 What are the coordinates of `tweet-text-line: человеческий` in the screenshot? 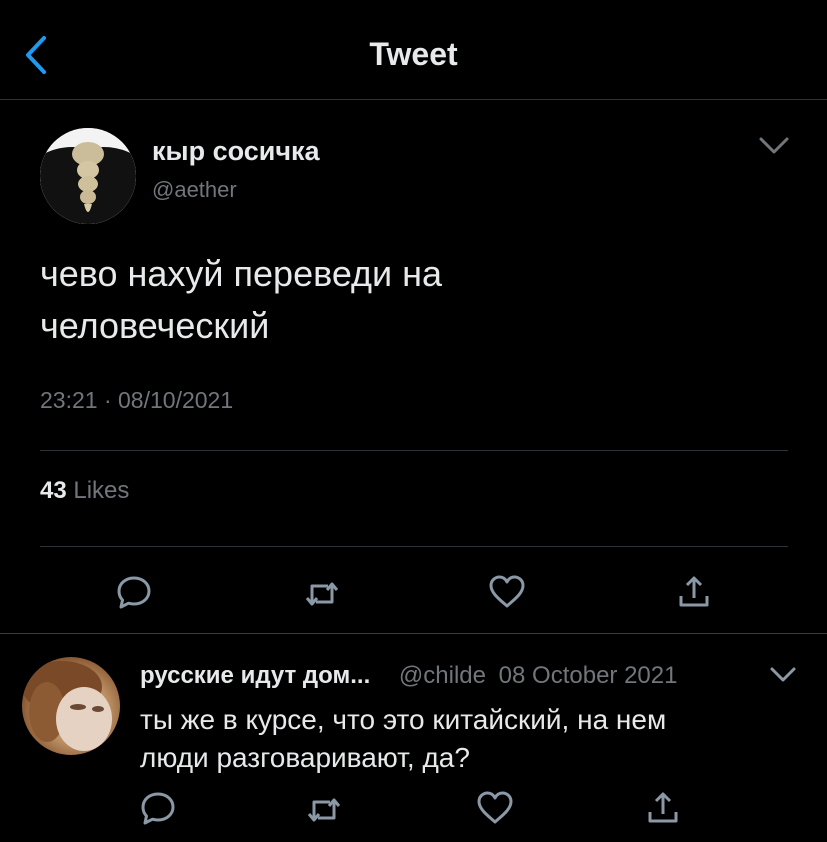 It's located at (155, 325).